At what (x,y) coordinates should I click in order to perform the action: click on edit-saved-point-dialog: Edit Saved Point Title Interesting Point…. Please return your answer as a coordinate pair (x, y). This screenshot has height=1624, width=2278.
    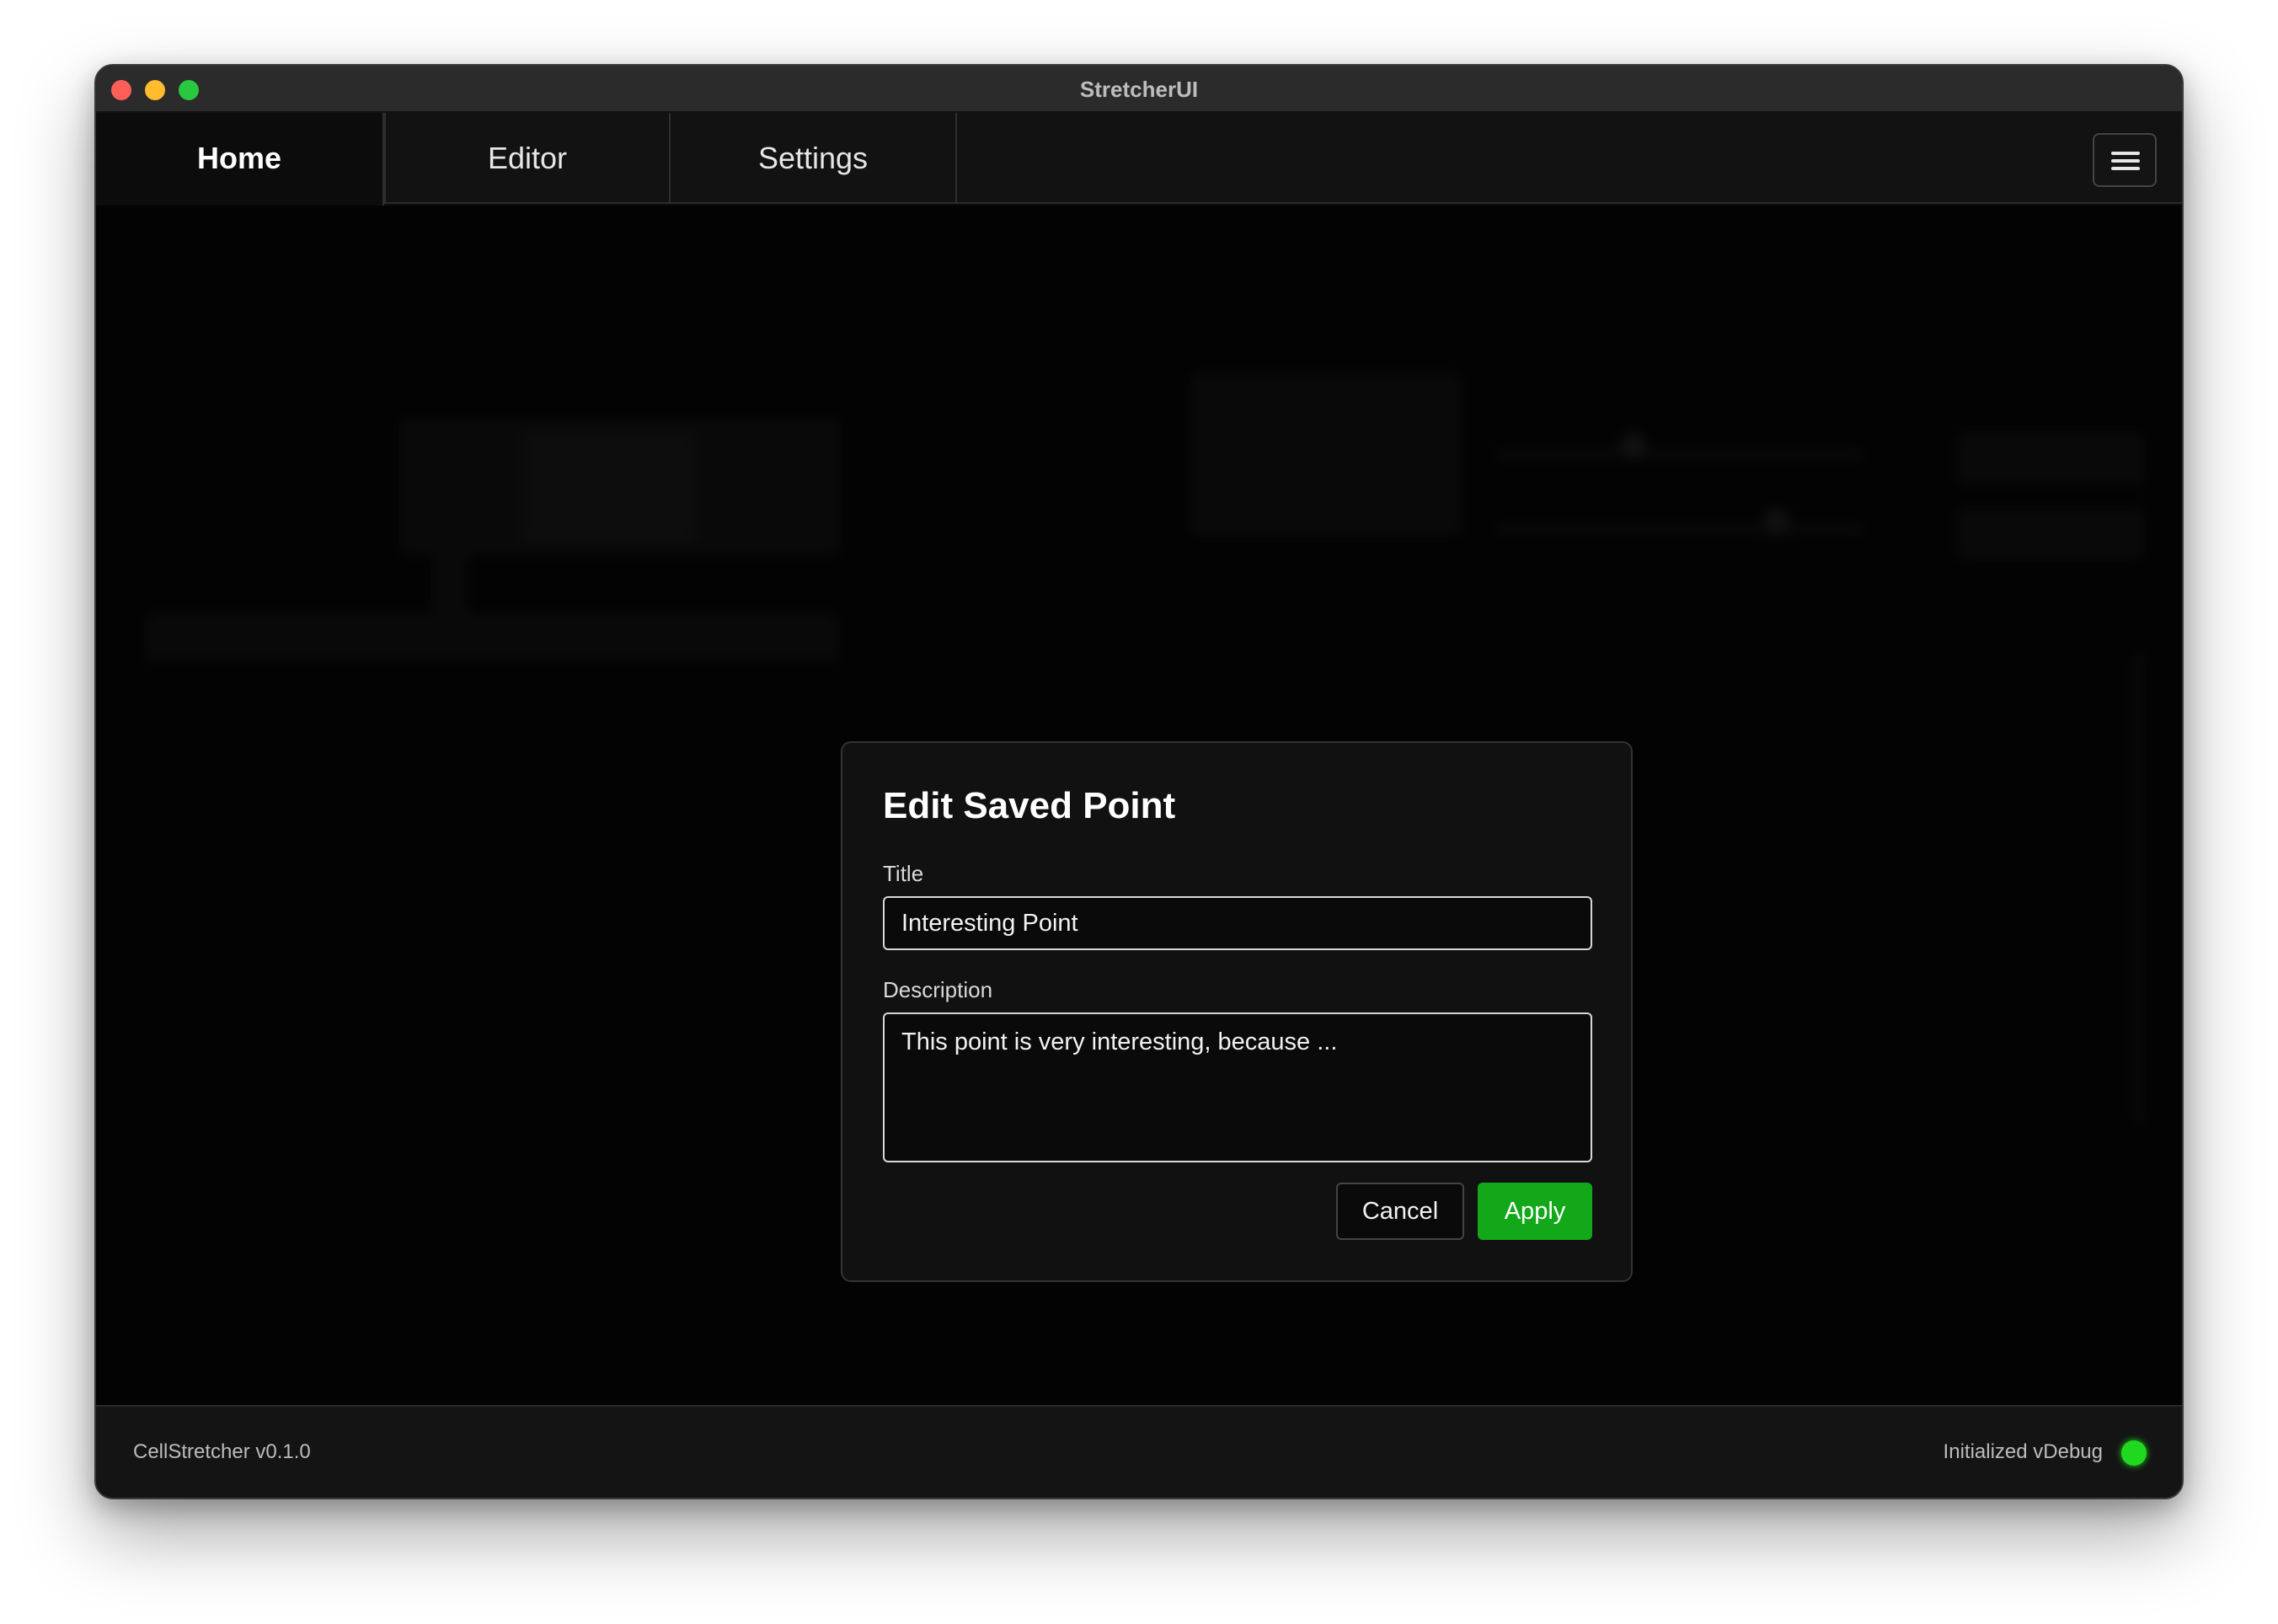
    Looking at the image, I should click on (1237, 1012).